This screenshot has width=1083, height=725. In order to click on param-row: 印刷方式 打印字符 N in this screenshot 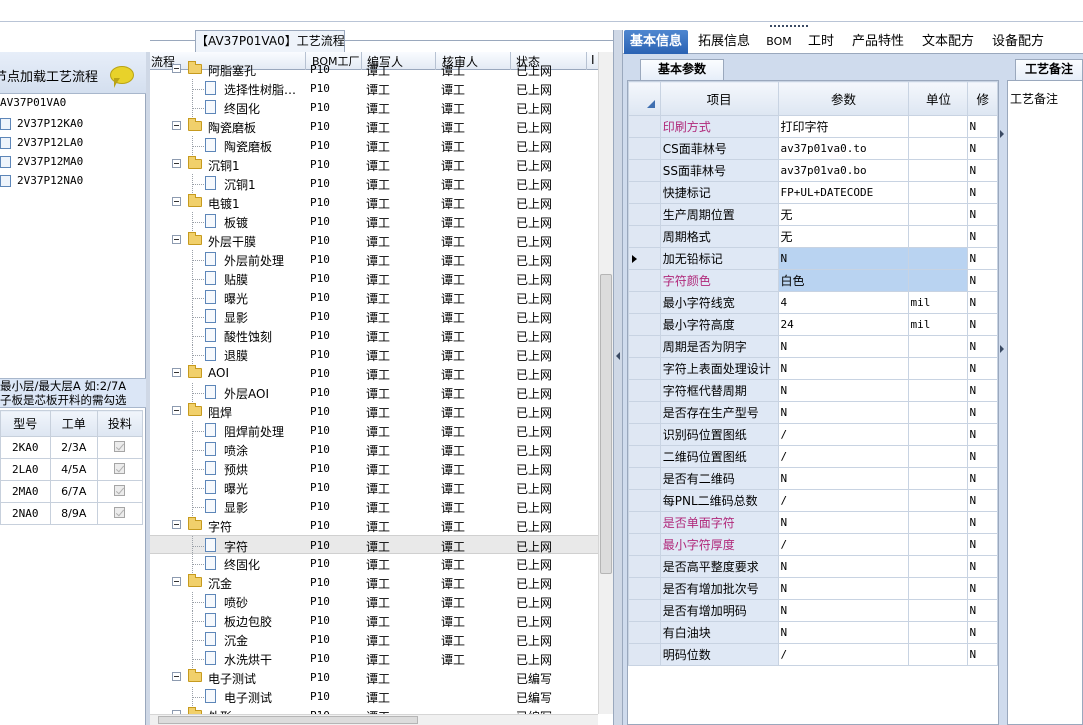, I will do `click(813, 126)`.